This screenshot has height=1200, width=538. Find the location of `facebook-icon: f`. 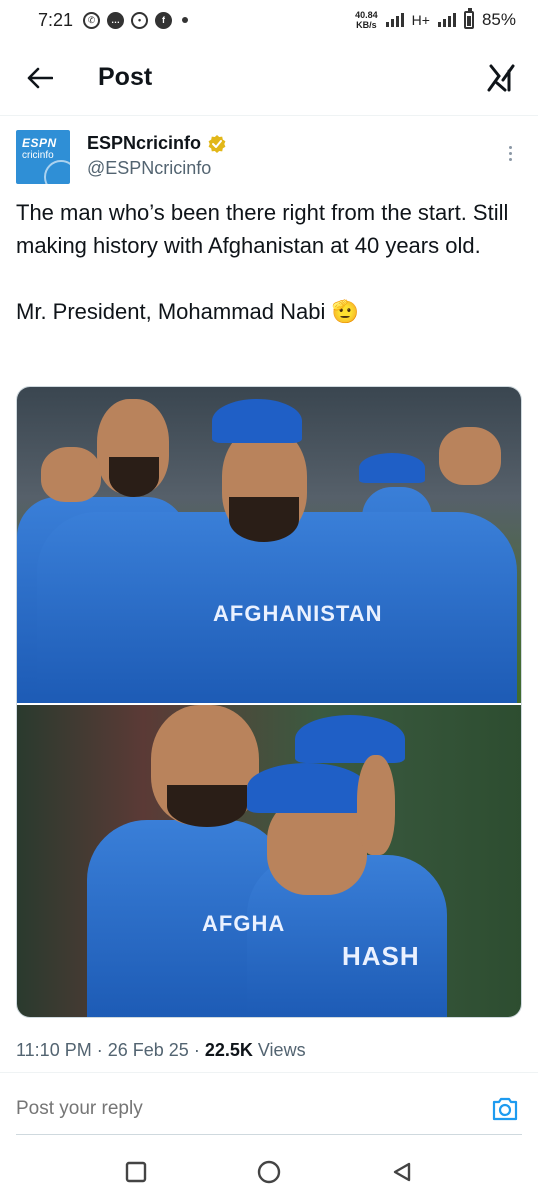

facebook-icon: f is located at coordinates (164, 20).